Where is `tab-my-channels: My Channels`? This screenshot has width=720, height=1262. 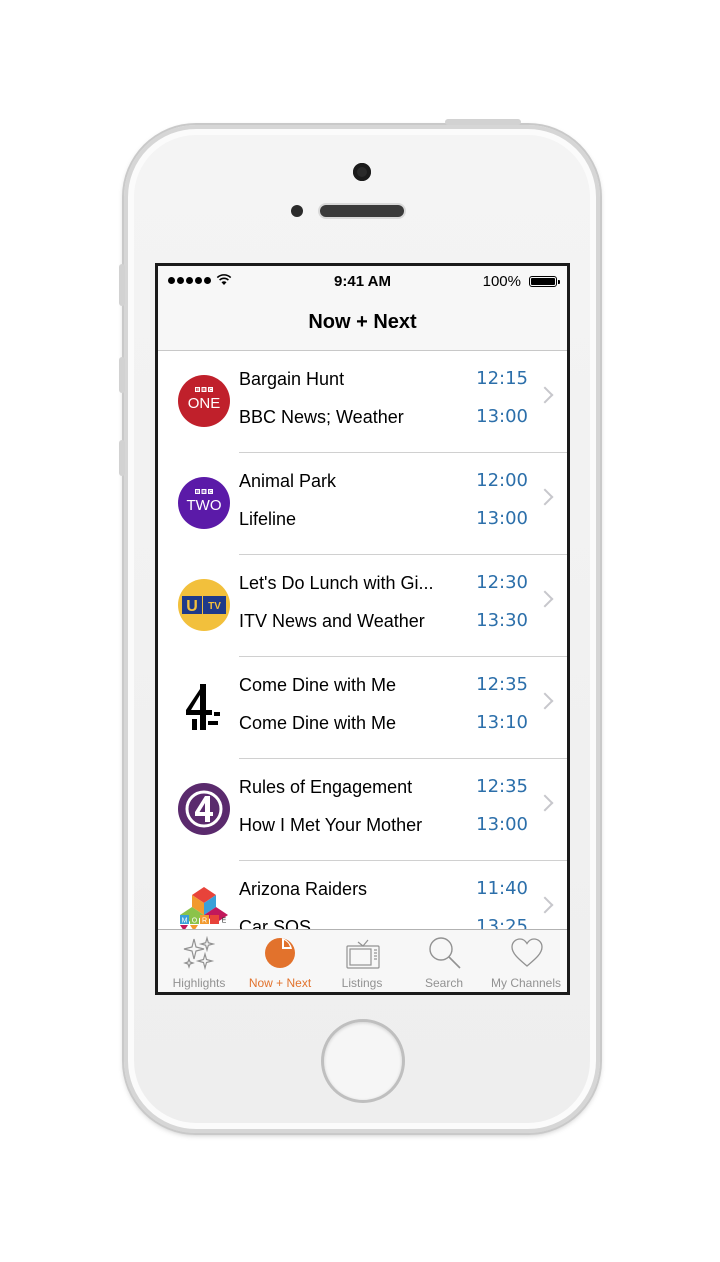
tab-my-channels: My Channels is located at coordinates (526, 961).